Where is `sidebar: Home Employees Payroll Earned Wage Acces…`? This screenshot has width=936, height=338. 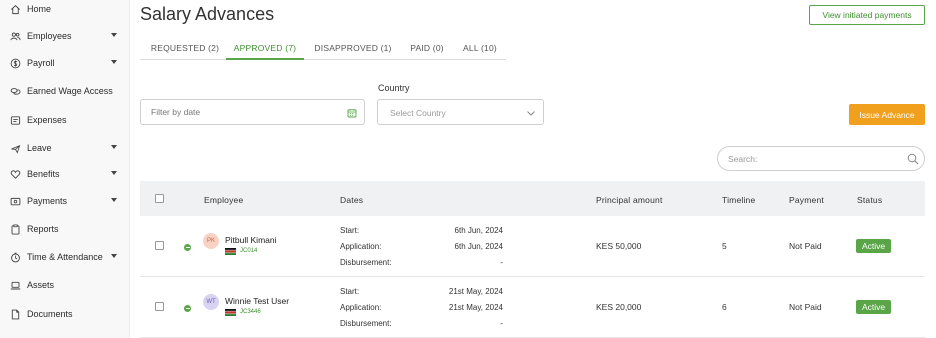
sidebar: Home Employees Payroll Earned Wage Acces… is located at coordinates (65, 169).